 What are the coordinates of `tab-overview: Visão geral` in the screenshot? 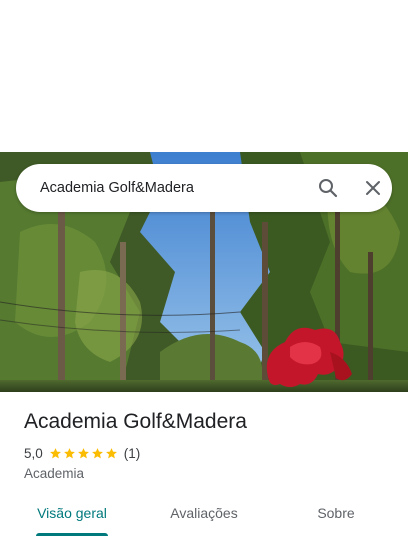 It's located at (72, 513).